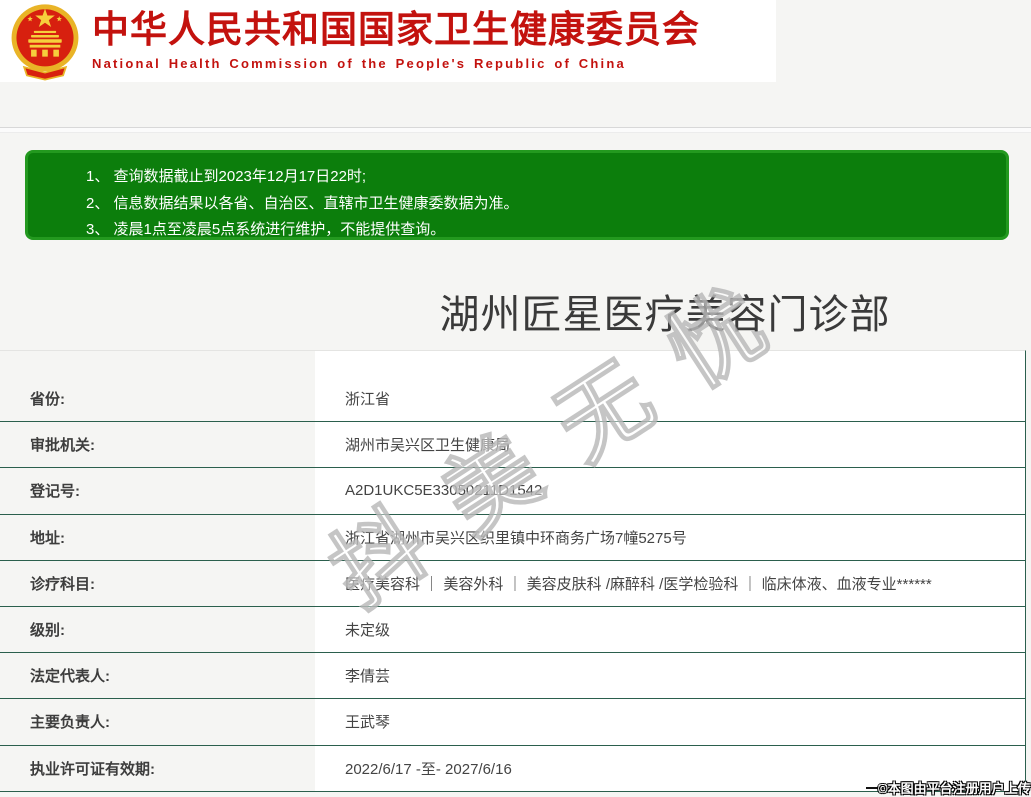 Image resolution: width=1031 pixels, height=797 pixels. What do you see at coordinates (670, 363) in the screenshot?
I see `spacer-value-cell` at bounding box center [670, 363].